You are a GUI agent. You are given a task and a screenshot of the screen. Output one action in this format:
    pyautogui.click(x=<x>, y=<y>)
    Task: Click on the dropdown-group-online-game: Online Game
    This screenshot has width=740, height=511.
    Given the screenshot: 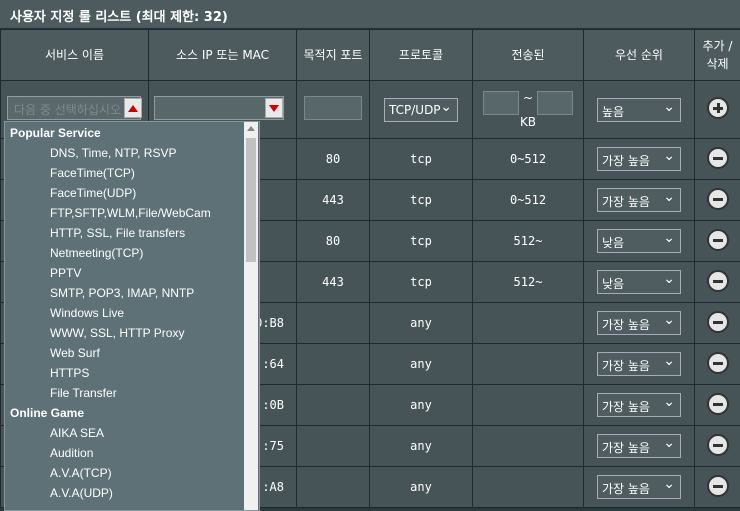 What is the action you would take?
    pyautogui.click(x=47, y=413)
    